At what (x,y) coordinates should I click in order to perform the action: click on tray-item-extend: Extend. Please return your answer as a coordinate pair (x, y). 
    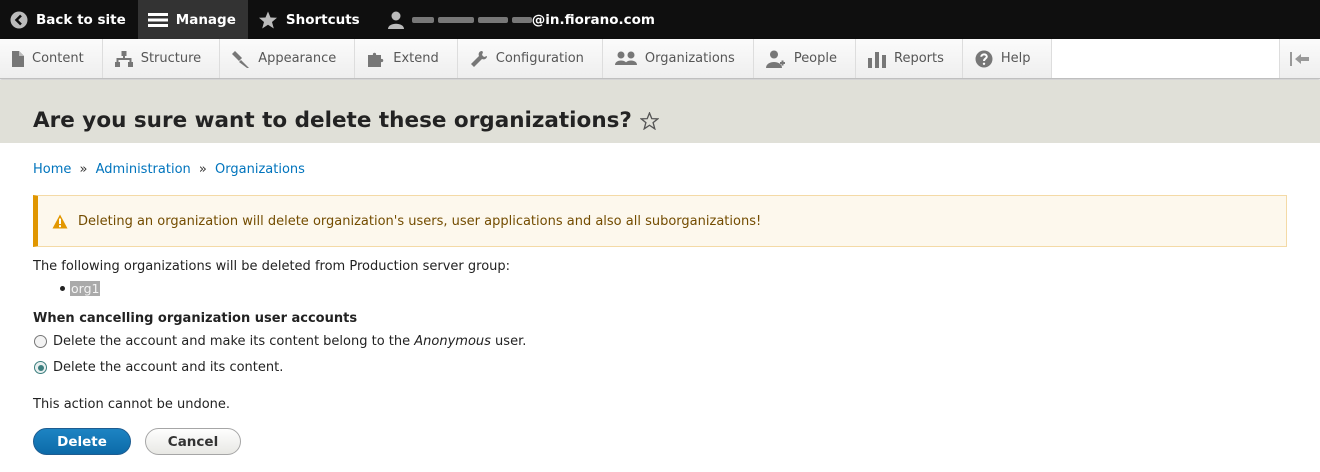
    Looking at the image, I should click on (406, 58).